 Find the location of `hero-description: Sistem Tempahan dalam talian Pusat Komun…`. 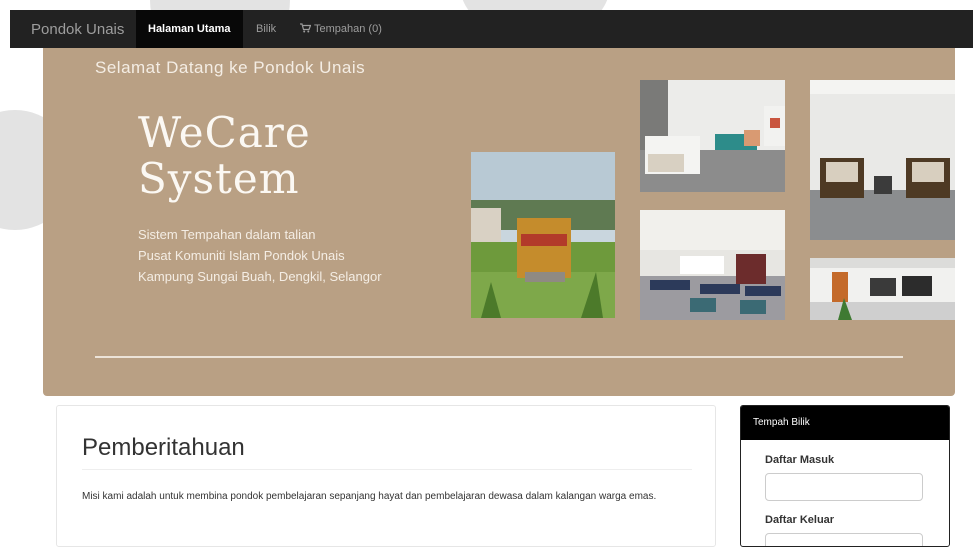

hero-description: Sistem Tempahan dalam talian Pusat Komun… is located at coordinates (260, 255).